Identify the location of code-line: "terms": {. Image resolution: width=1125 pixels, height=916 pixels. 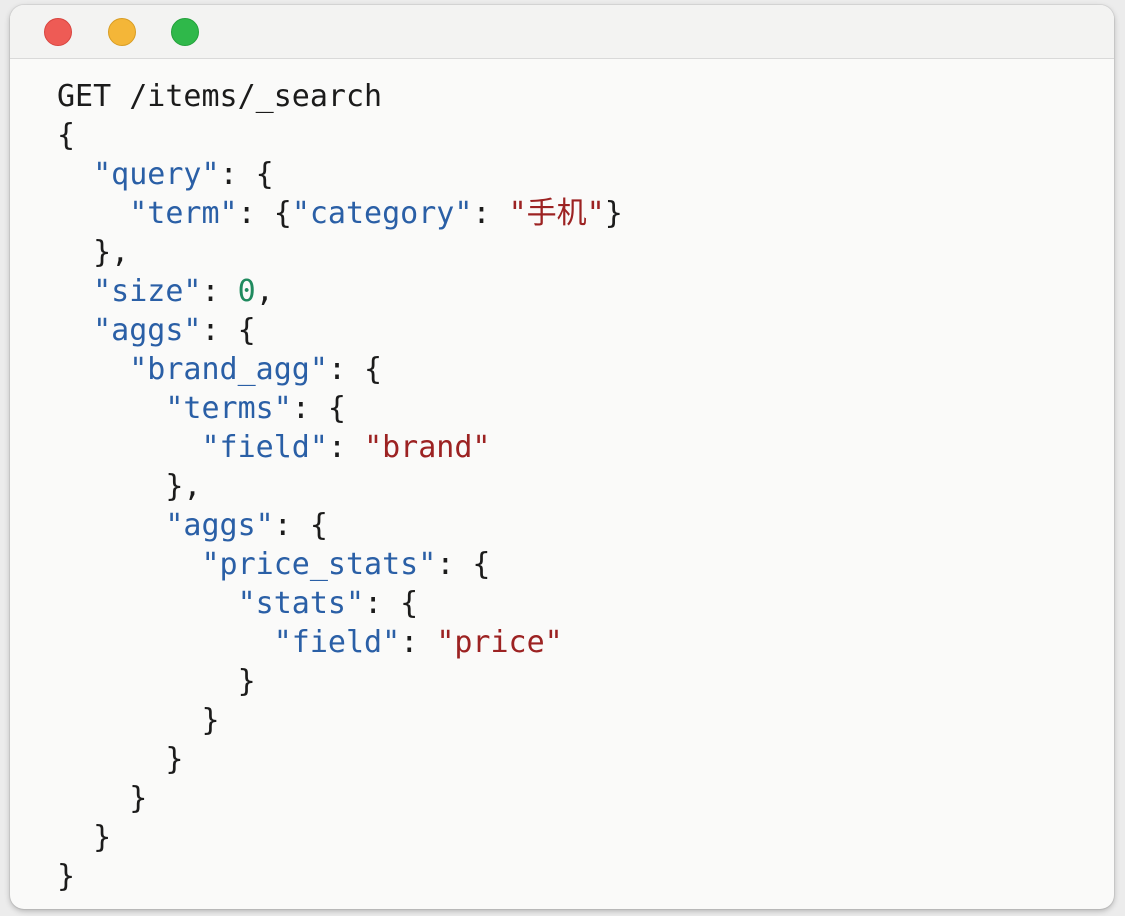
(340, 408).